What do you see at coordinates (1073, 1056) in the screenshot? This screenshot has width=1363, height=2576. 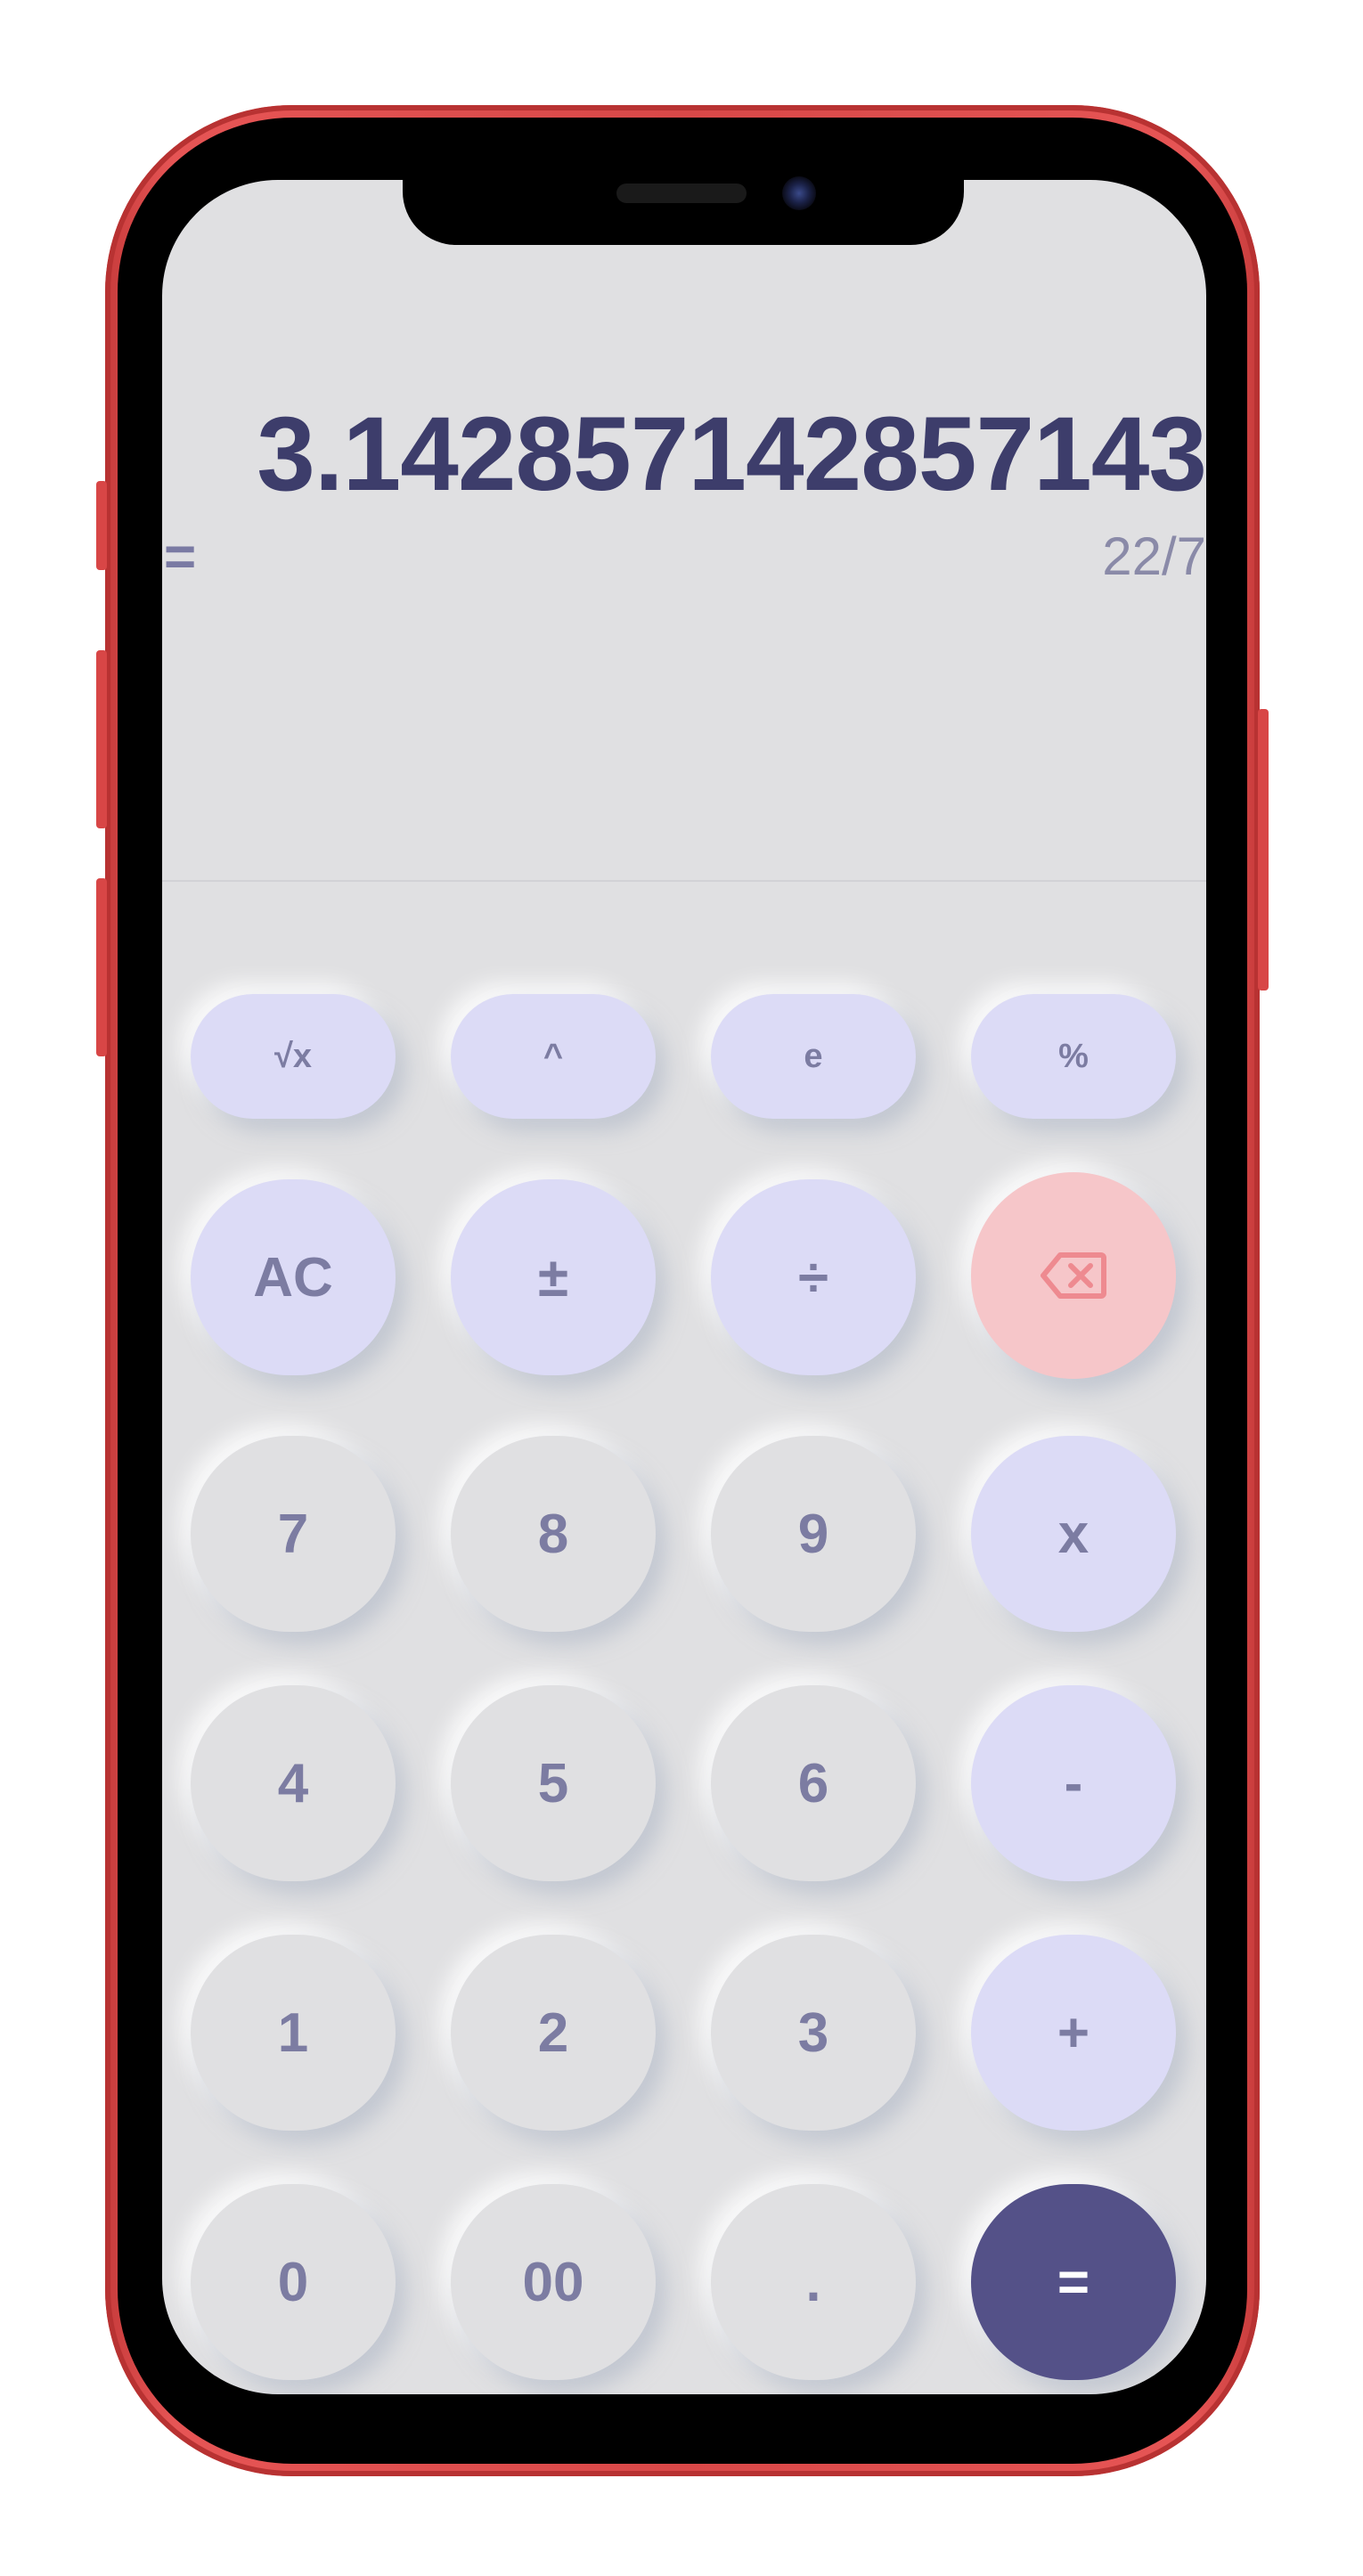 I see `percent-button: %` at bounding box center [1073, 1056].